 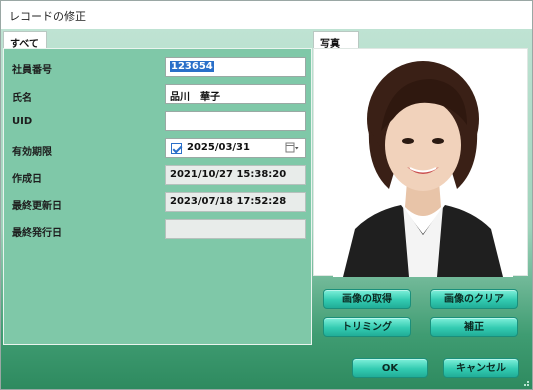 What do you see at coordinates (37, 206) in the screenshot?
I see `last-updated-label: 最終更新日` at bounding box center [37, 206].